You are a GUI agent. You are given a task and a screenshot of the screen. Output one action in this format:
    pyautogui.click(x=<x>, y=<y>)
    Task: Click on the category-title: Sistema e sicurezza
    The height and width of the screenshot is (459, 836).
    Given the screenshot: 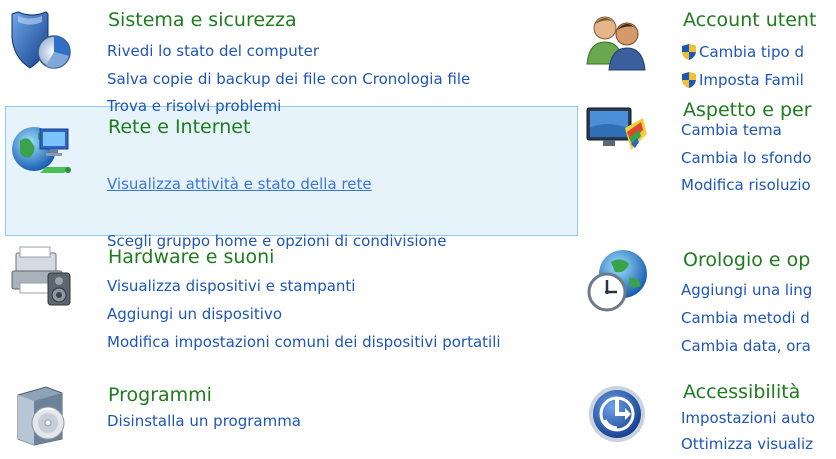 What is the action you would take?
    pyautogui.click(x=202, y=20)
    